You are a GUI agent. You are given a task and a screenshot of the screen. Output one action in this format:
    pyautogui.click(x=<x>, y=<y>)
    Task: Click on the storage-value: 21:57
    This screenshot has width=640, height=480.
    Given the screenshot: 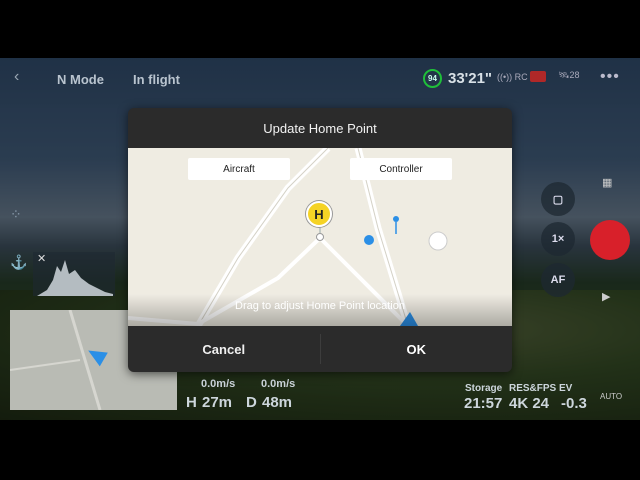 What is the action you would take?
    pyautogui.click(x=483, y=403)
    